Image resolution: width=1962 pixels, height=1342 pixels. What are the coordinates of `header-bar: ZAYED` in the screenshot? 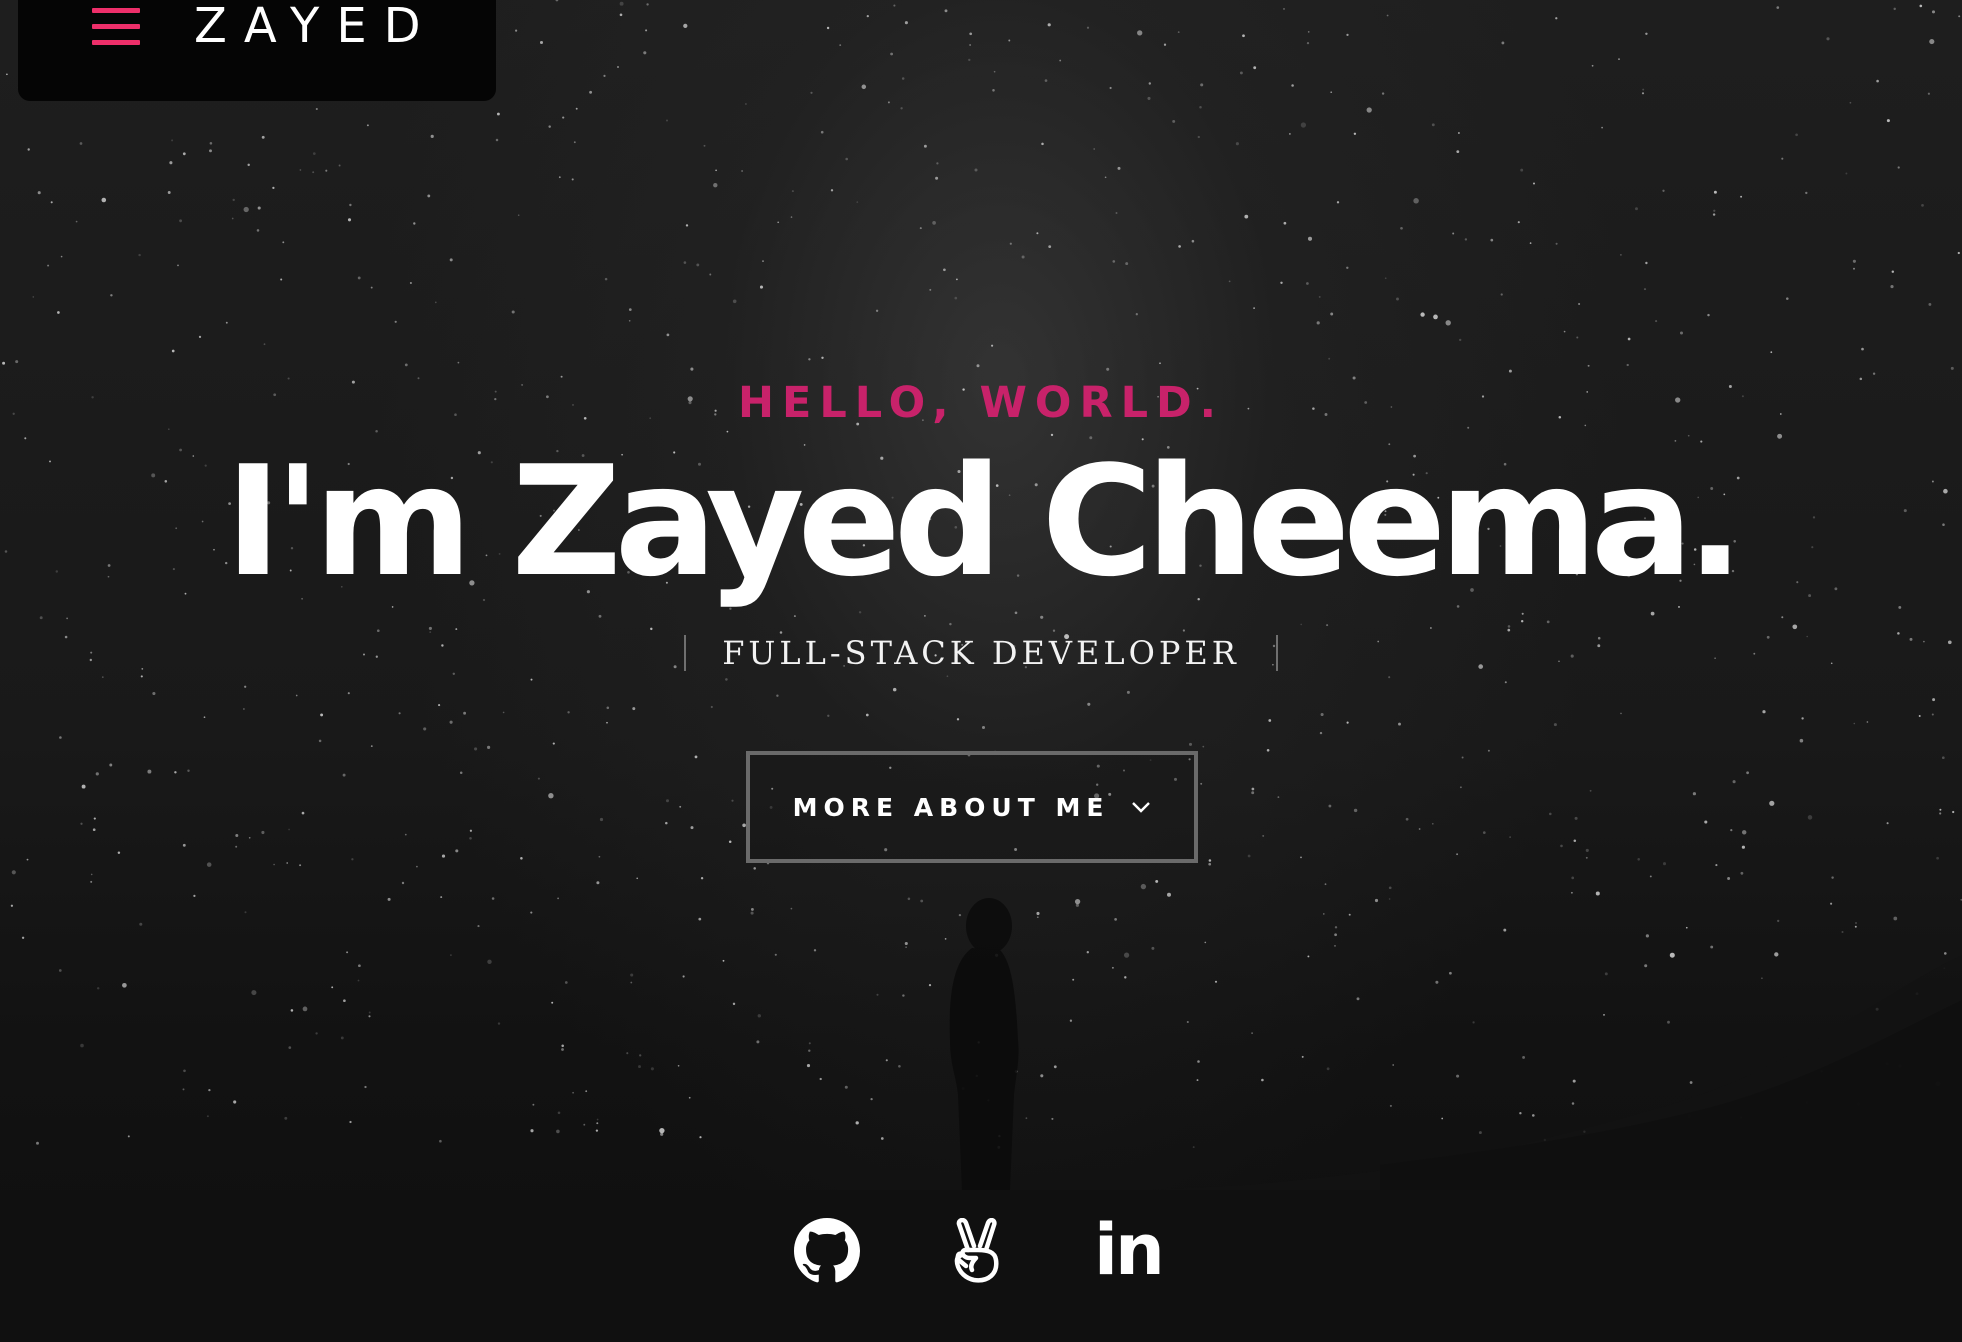 It's located at (257, 50).